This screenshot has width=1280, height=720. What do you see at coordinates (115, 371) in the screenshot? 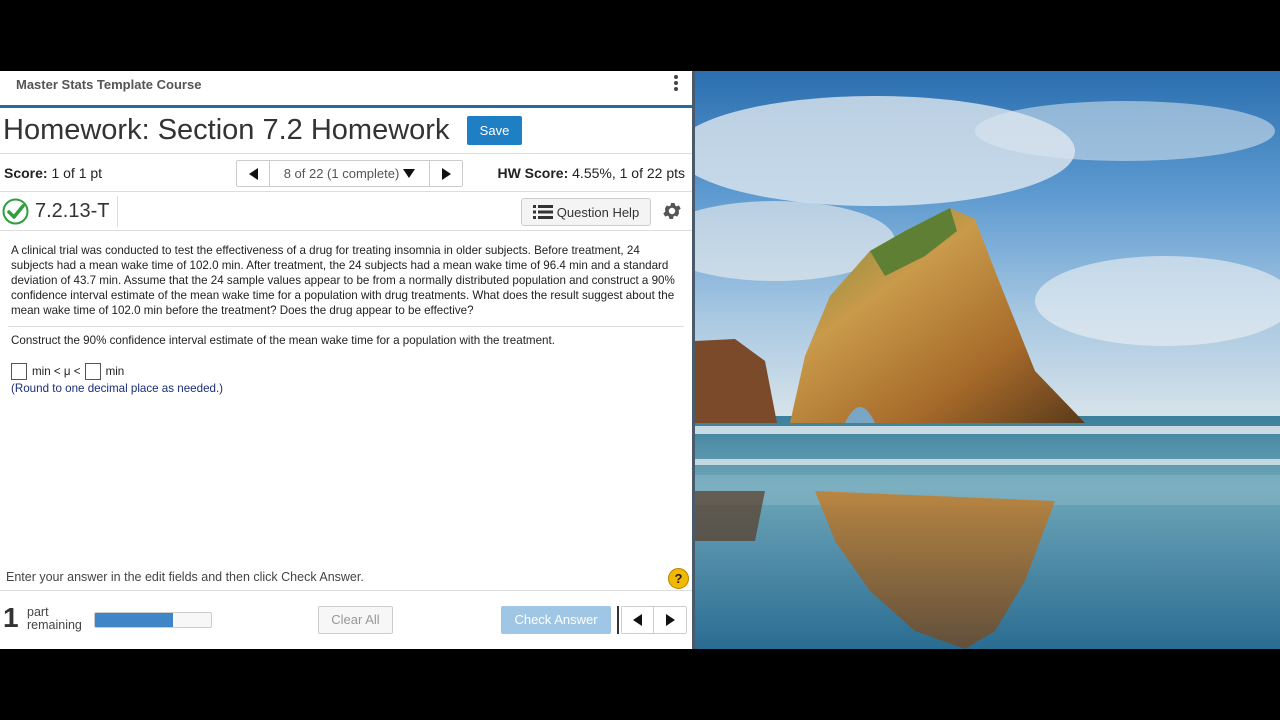
I see `answer-unit-text: min` at bounding box center [115, 371].